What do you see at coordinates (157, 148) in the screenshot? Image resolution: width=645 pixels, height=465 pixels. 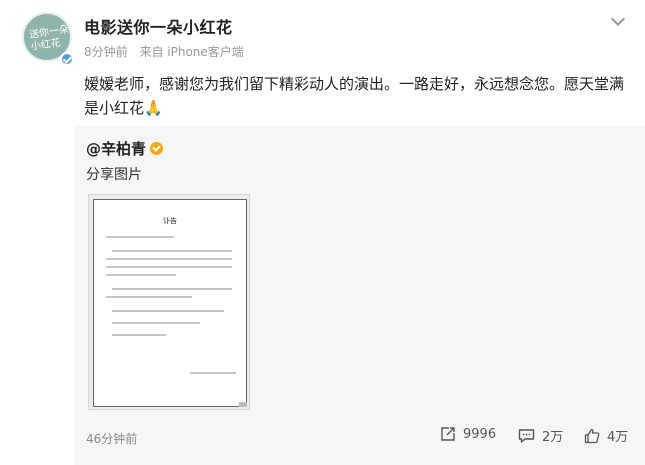 I see `gold-verified-icon` at bounding box center [157, 148].